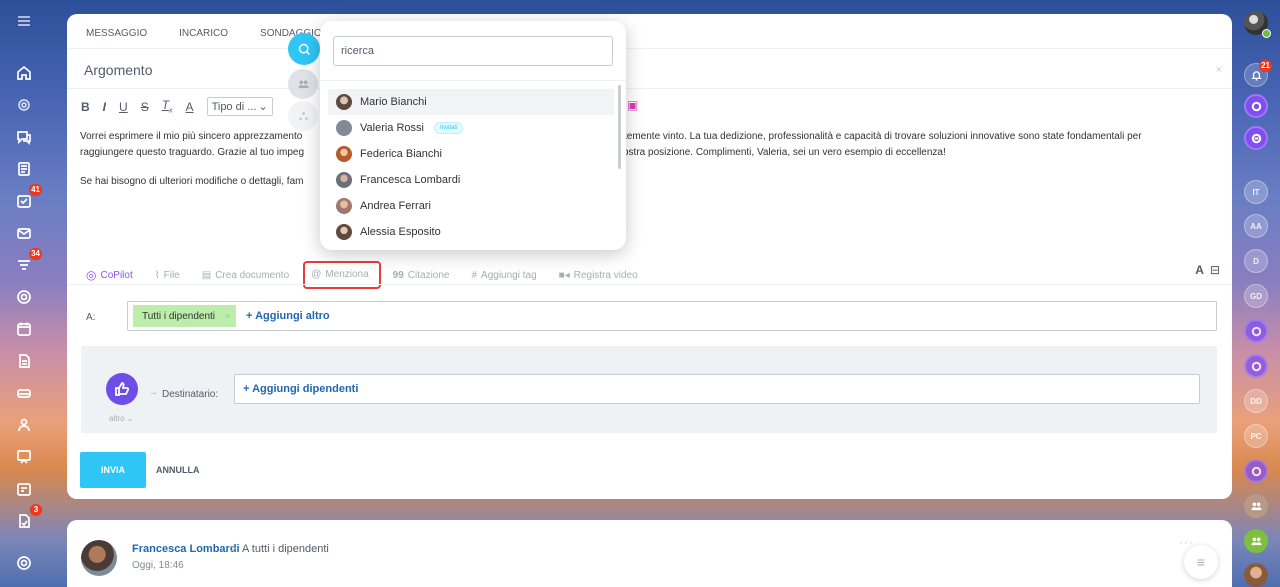 The height and width of the screenshot is (587, 1280). What do you see at coordinates (1256, 541) in the screenshot?
I see `group-chat-2-icon` at bounding box center [1256, 541].